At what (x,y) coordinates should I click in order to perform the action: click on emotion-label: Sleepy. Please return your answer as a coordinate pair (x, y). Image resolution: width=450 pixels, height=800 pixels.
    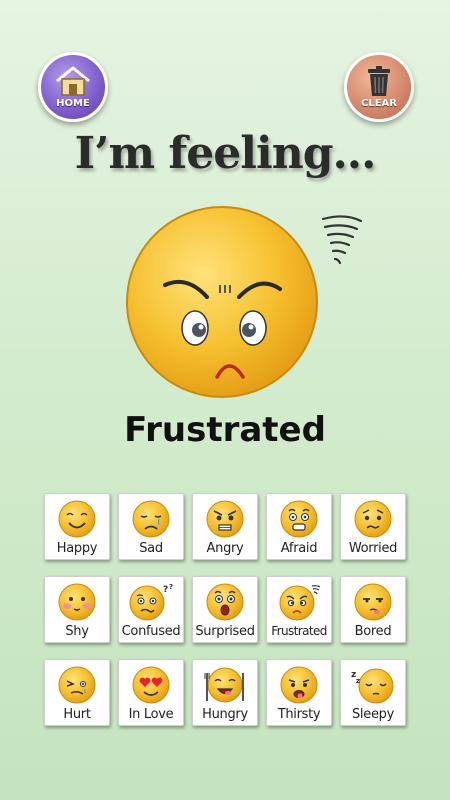
    Looking at the image, I should click on (372, 714).